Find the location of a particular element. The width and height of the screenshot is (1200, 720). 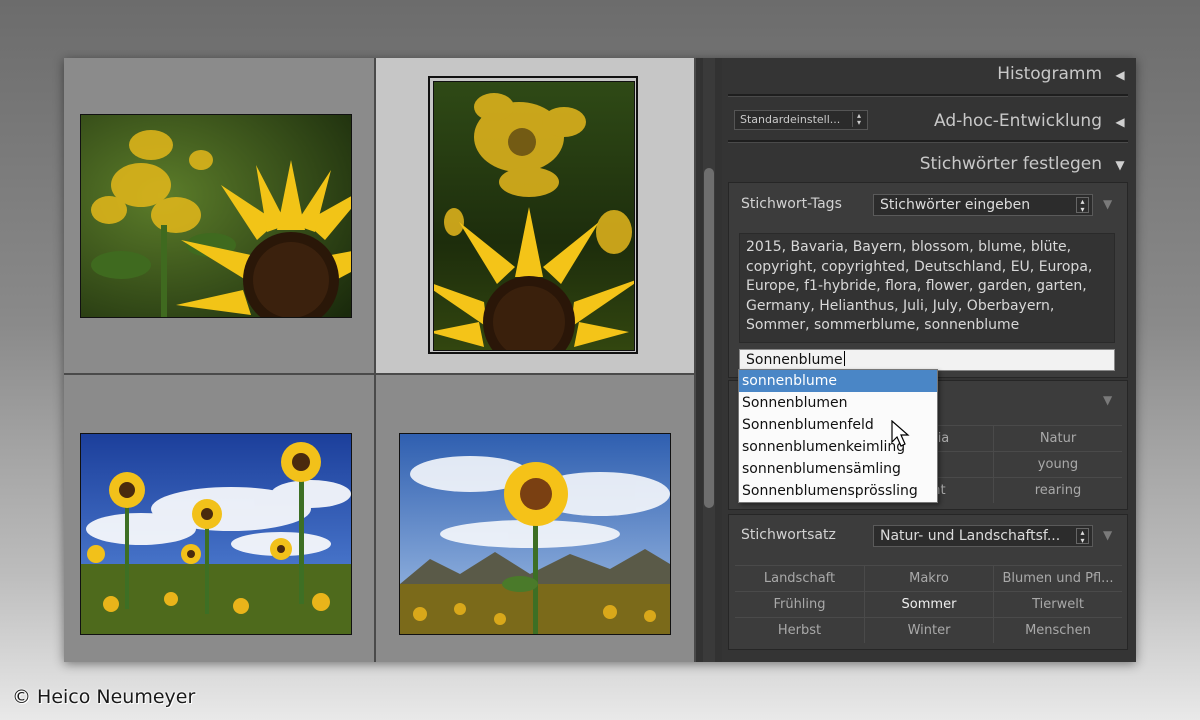

keyword-set-label: Stichwortsatz is located at coordinates (788, 535).